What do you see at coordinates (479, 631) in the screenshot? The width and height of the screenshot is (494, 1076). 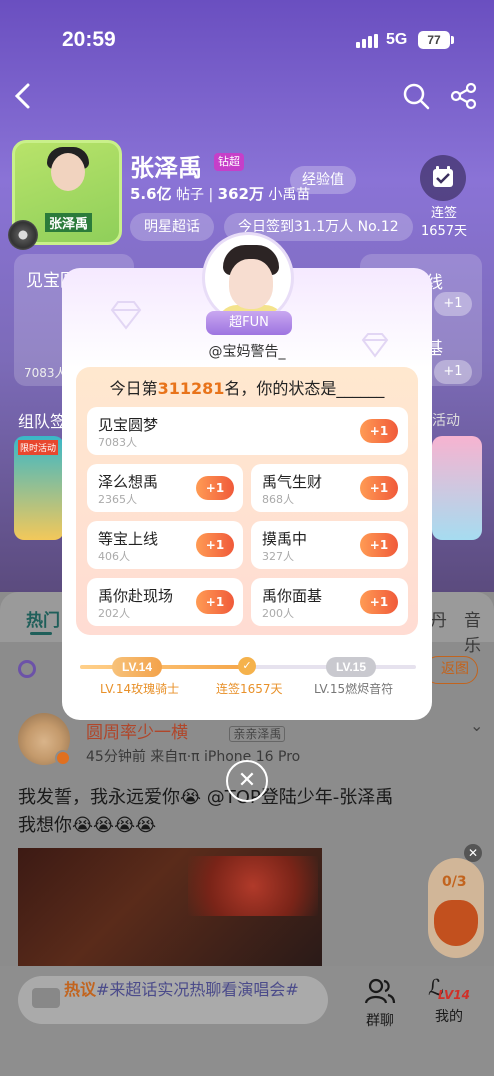 I see `tab-music: 音乐` at bounding box center [479, 631].